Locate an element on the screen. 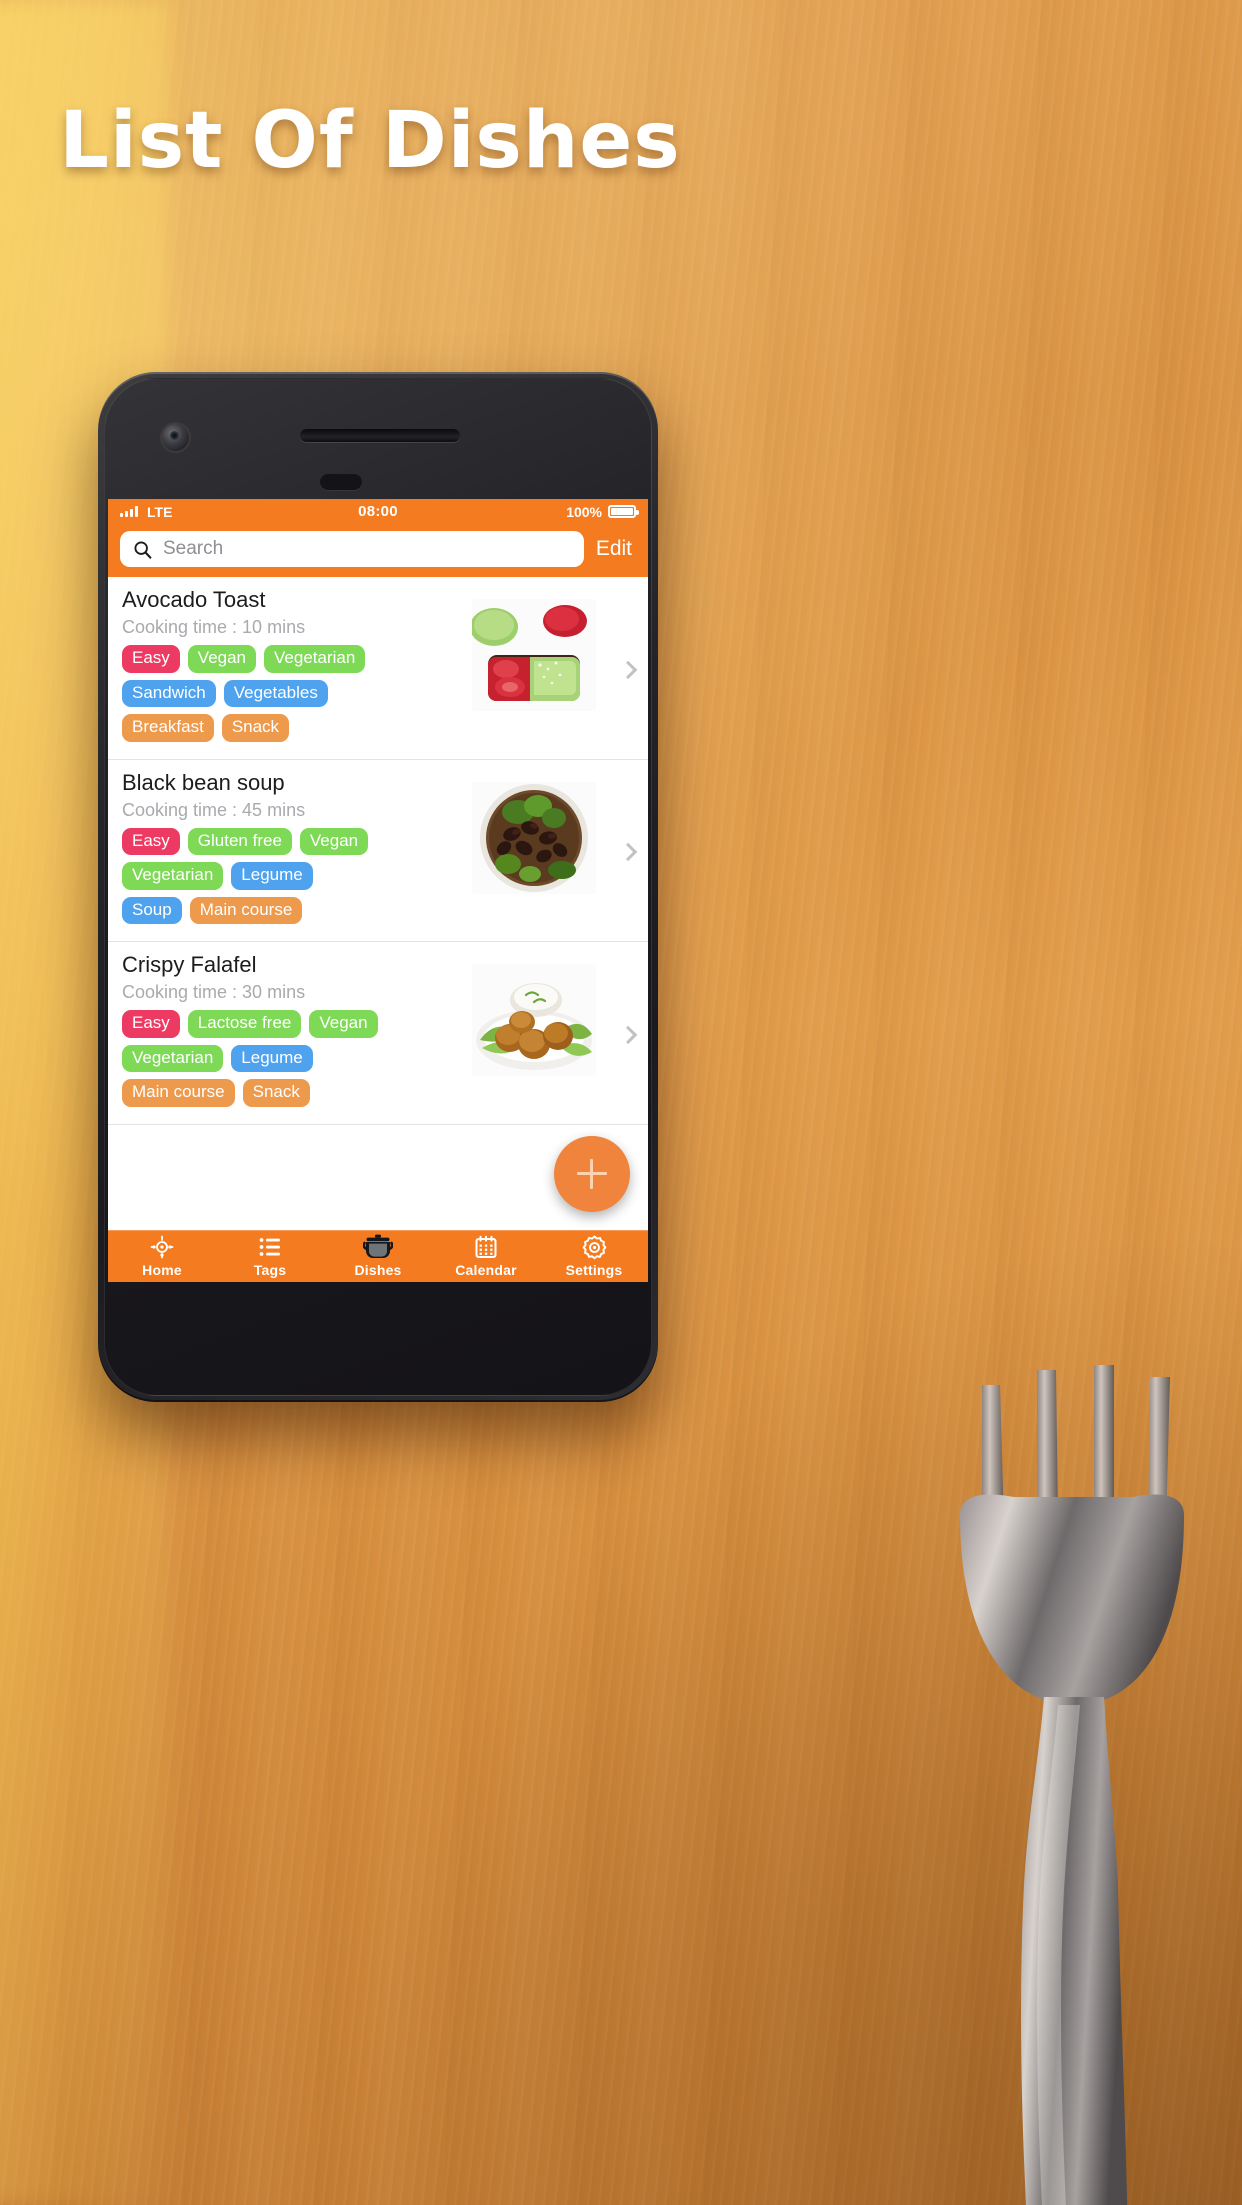  search-placeholder: Search is located at coordinates (193, 548).